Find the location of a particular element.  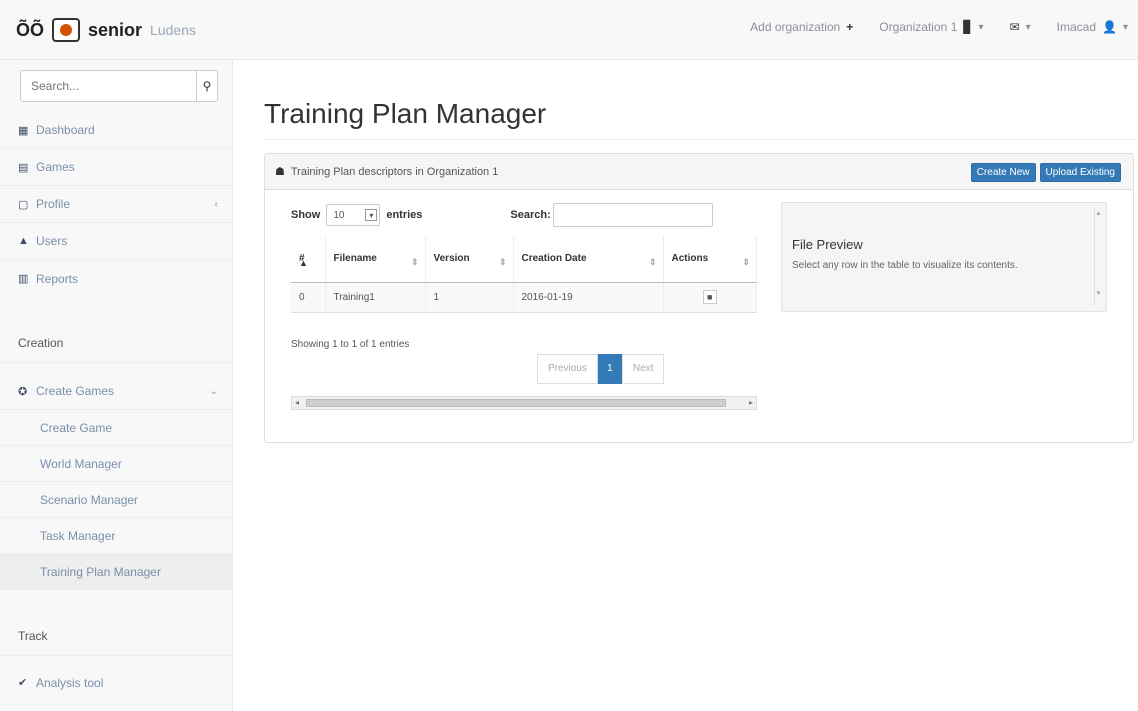

organization-dropdown: Organization 1 ▊ ▾ is located at coordinates (931, 27).